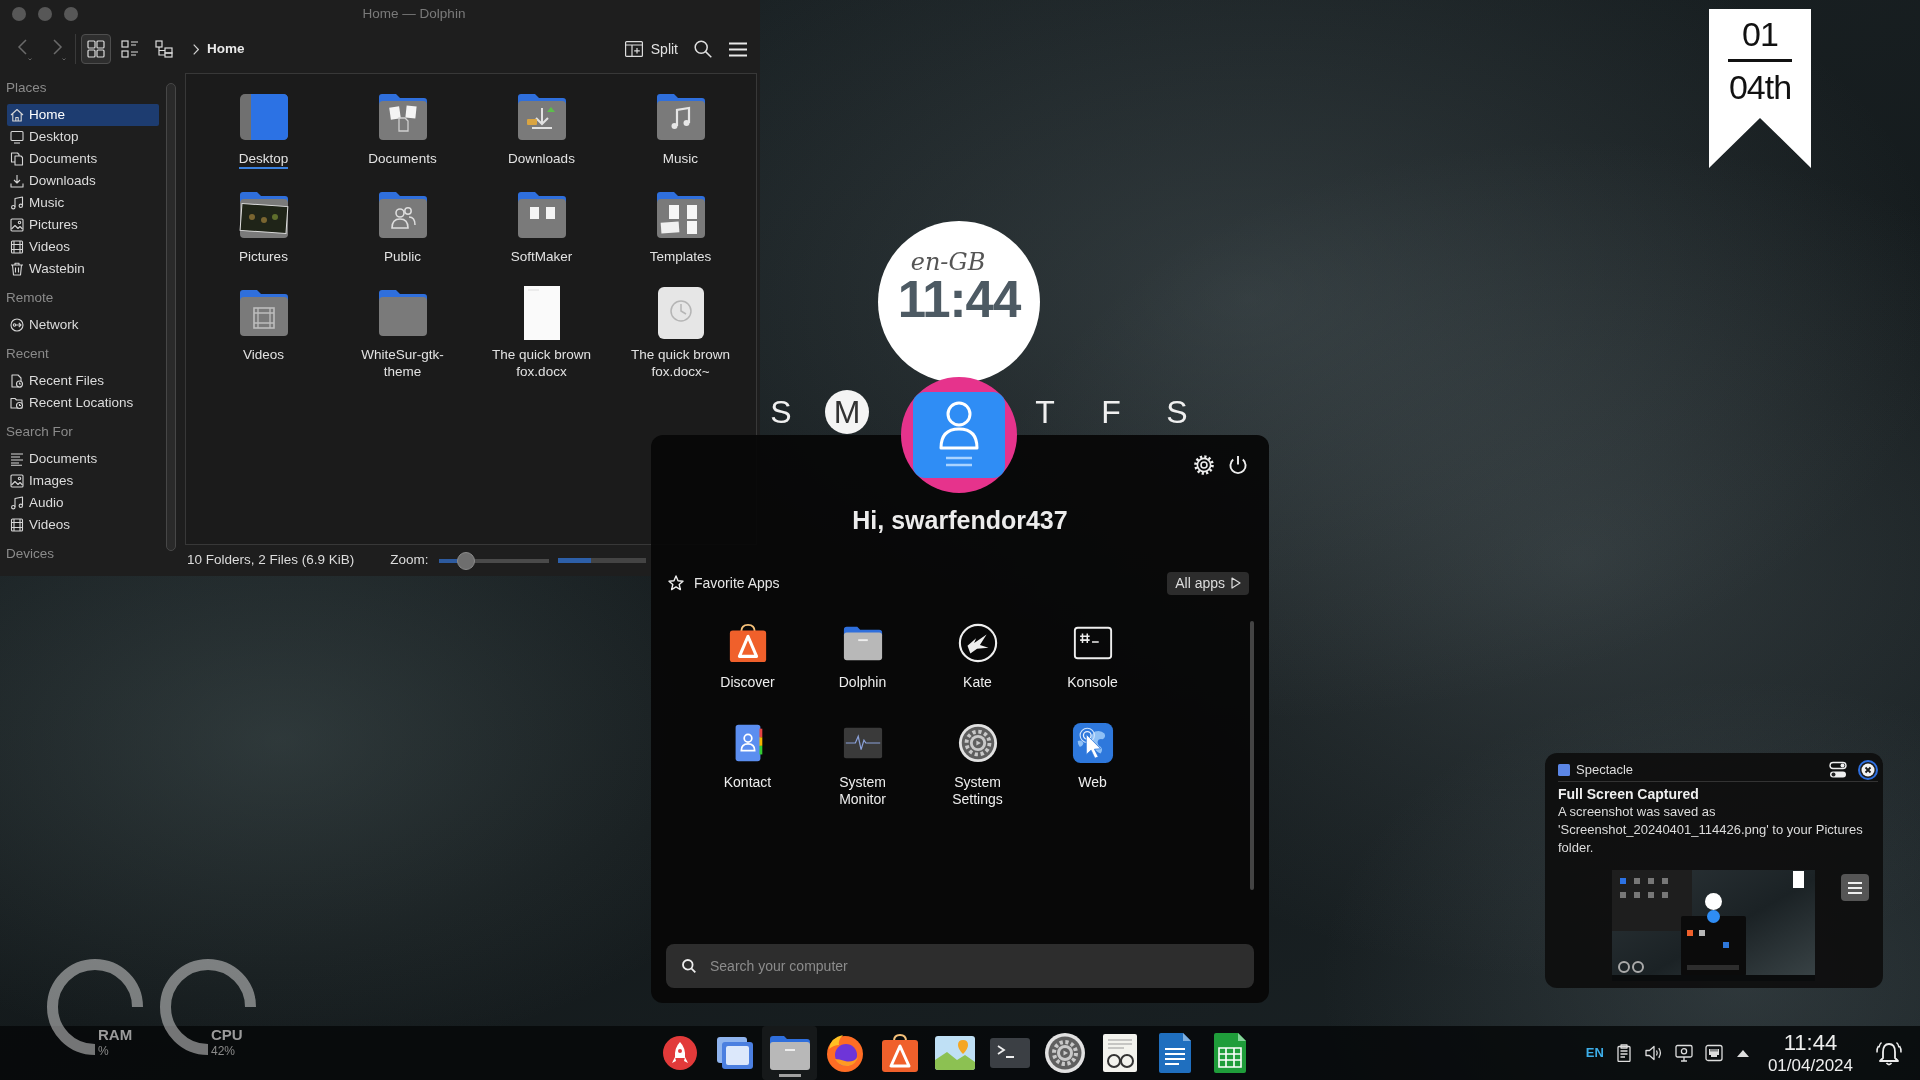 The image size is (1920, 1080). I want to click on bird-circle-icon, so click(977, 643).